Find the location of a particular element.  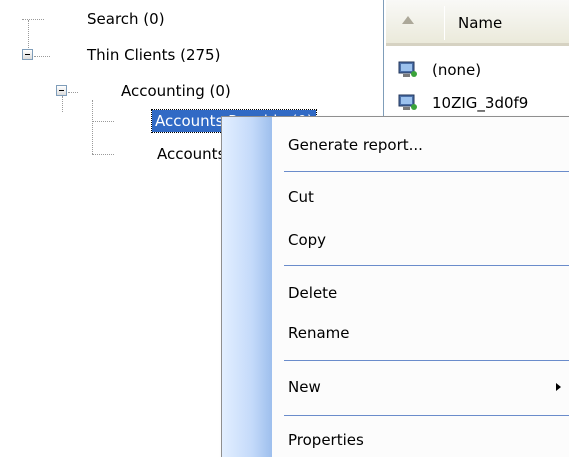

submenu-arrow-icon is located at coordinates (558, 387).